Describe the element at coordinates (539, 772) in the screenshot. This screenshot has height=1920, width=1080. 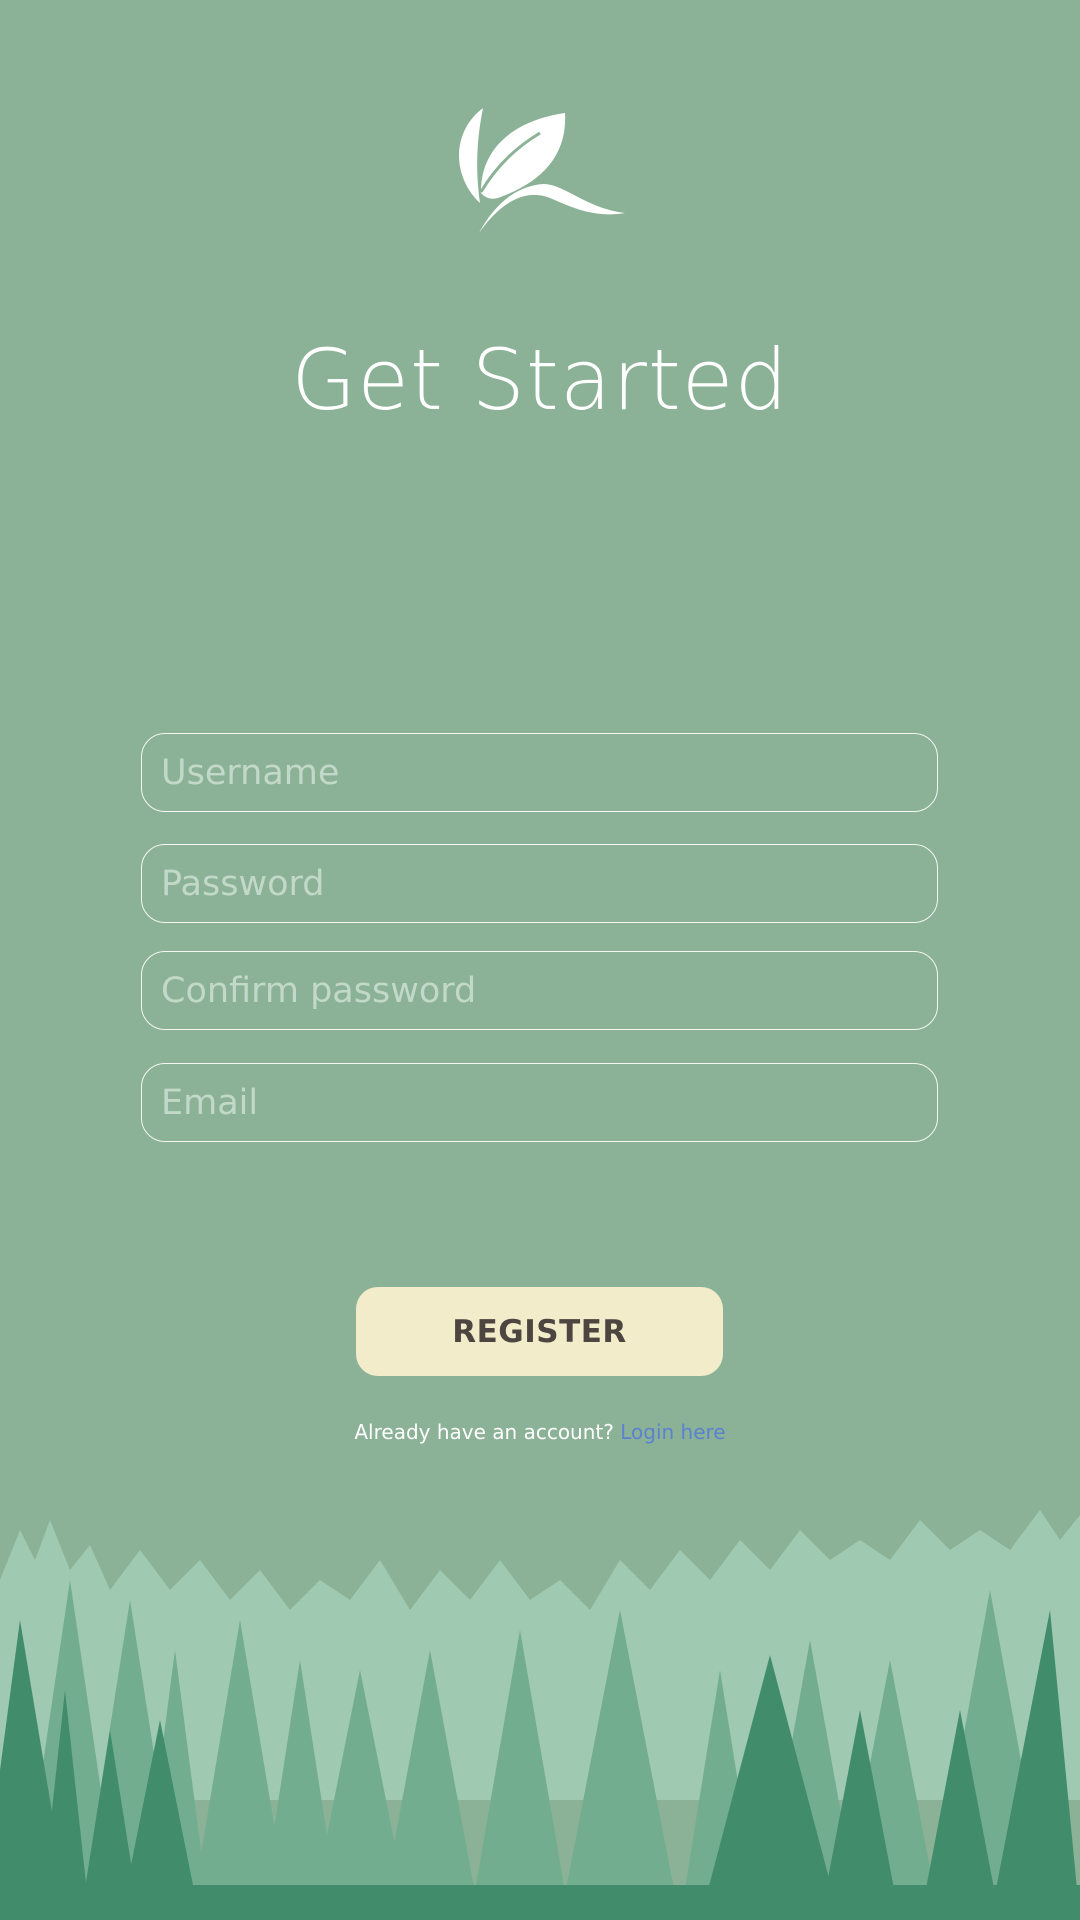
I see `username-field` at that location.